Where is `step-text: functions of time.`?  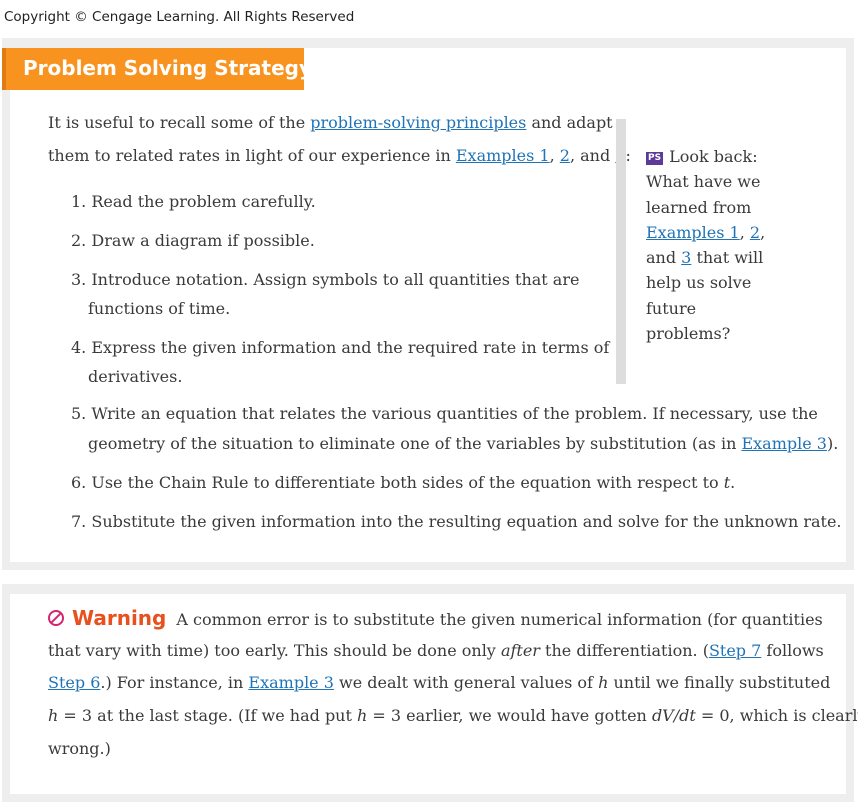 step-text: functions of time. is located at coordinates (159, 308).